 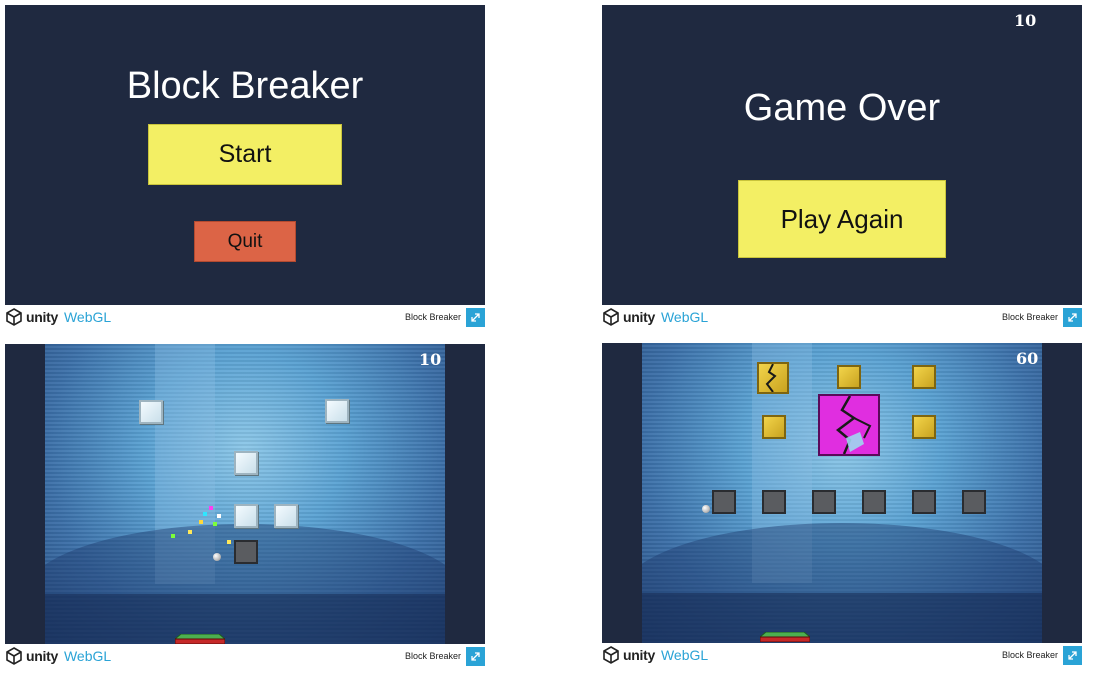 What do you see at coordinates (245, 86) in the screenshot?
I see `game-title: Block Breaker` at bounding box center [245, 86].